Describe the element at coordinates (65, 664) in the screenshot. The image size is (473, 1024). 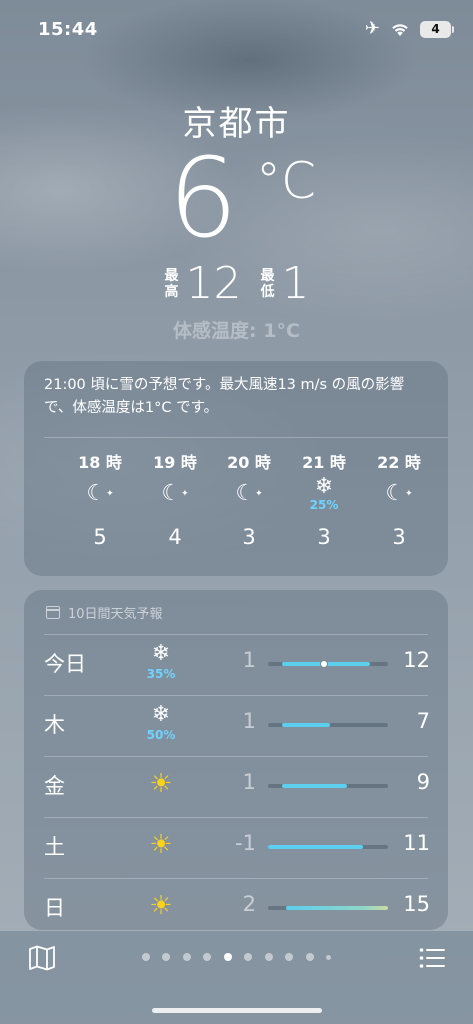
I see `day-name: 今日` at that location.